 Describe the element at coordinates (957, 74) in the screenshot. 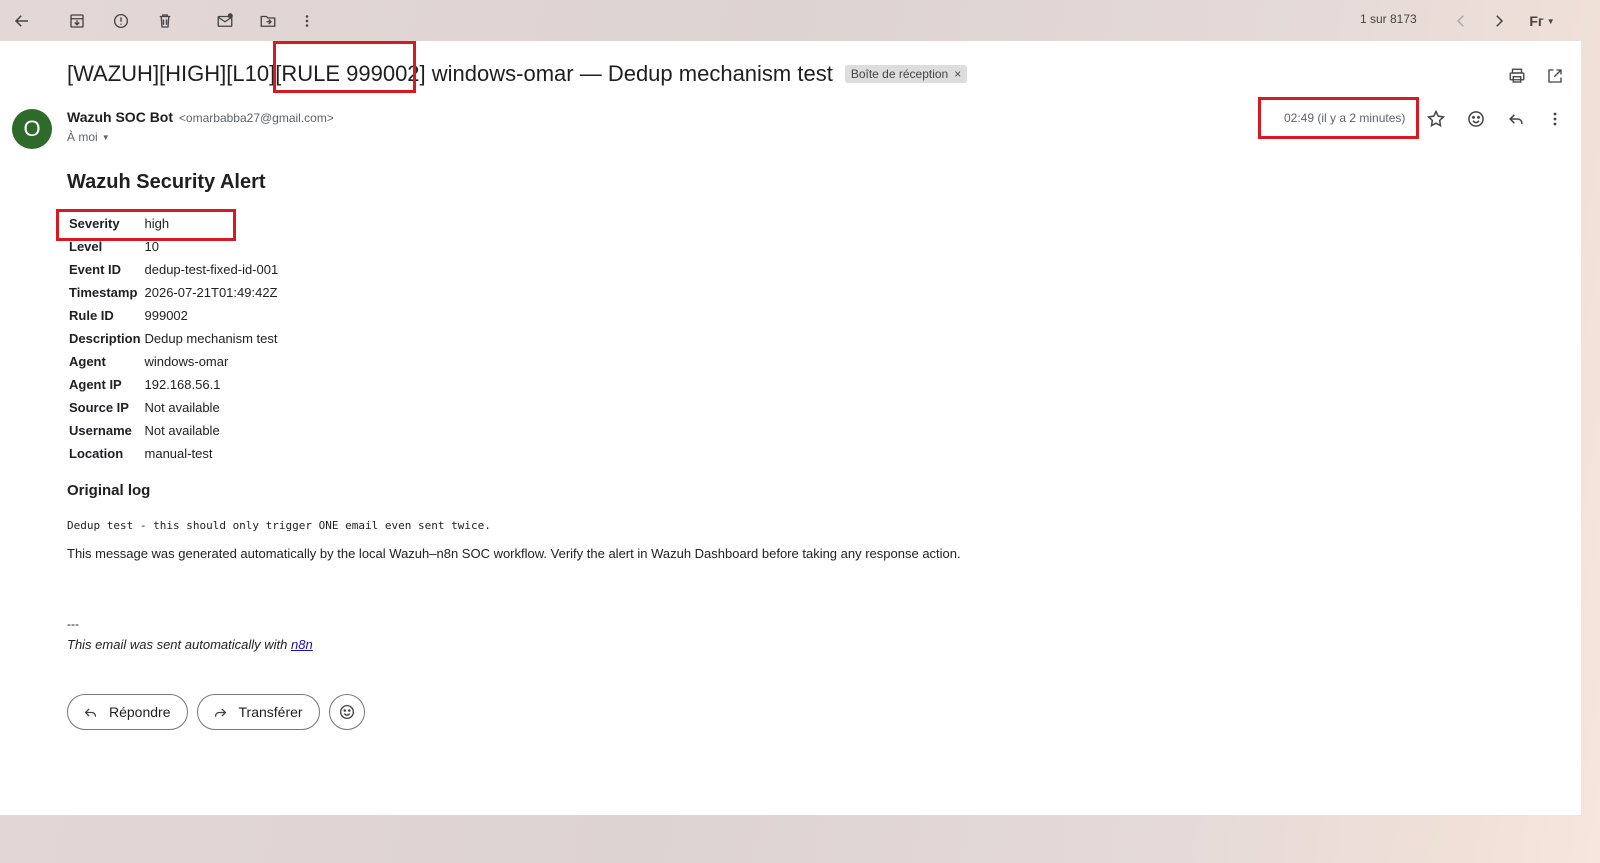

I see `remove-label-icon: ×` at that location.